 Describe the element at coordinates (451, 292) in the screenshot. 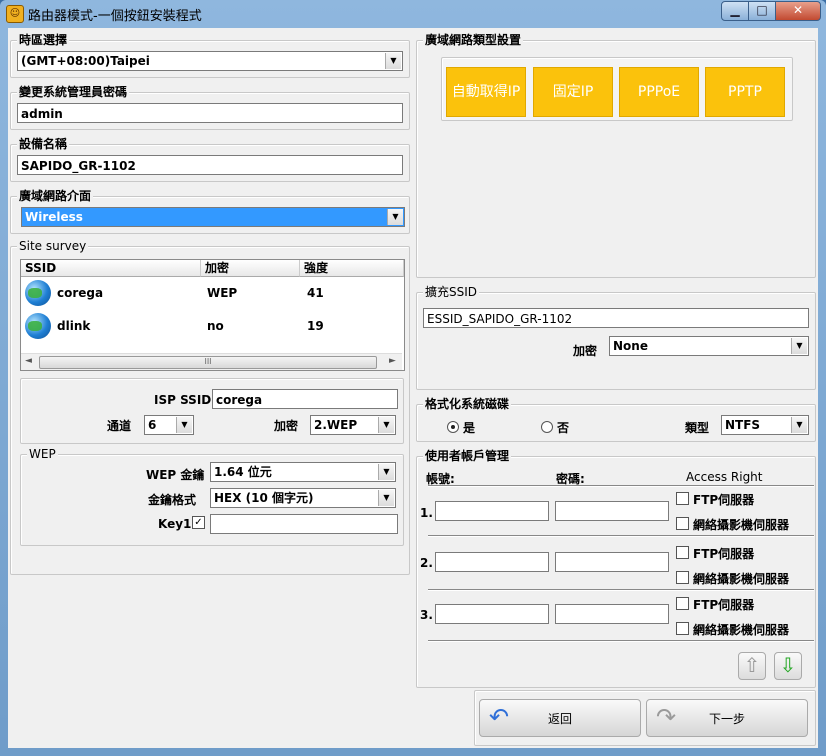

I see `ext-ssid-label: 擴充SSID` at that location.